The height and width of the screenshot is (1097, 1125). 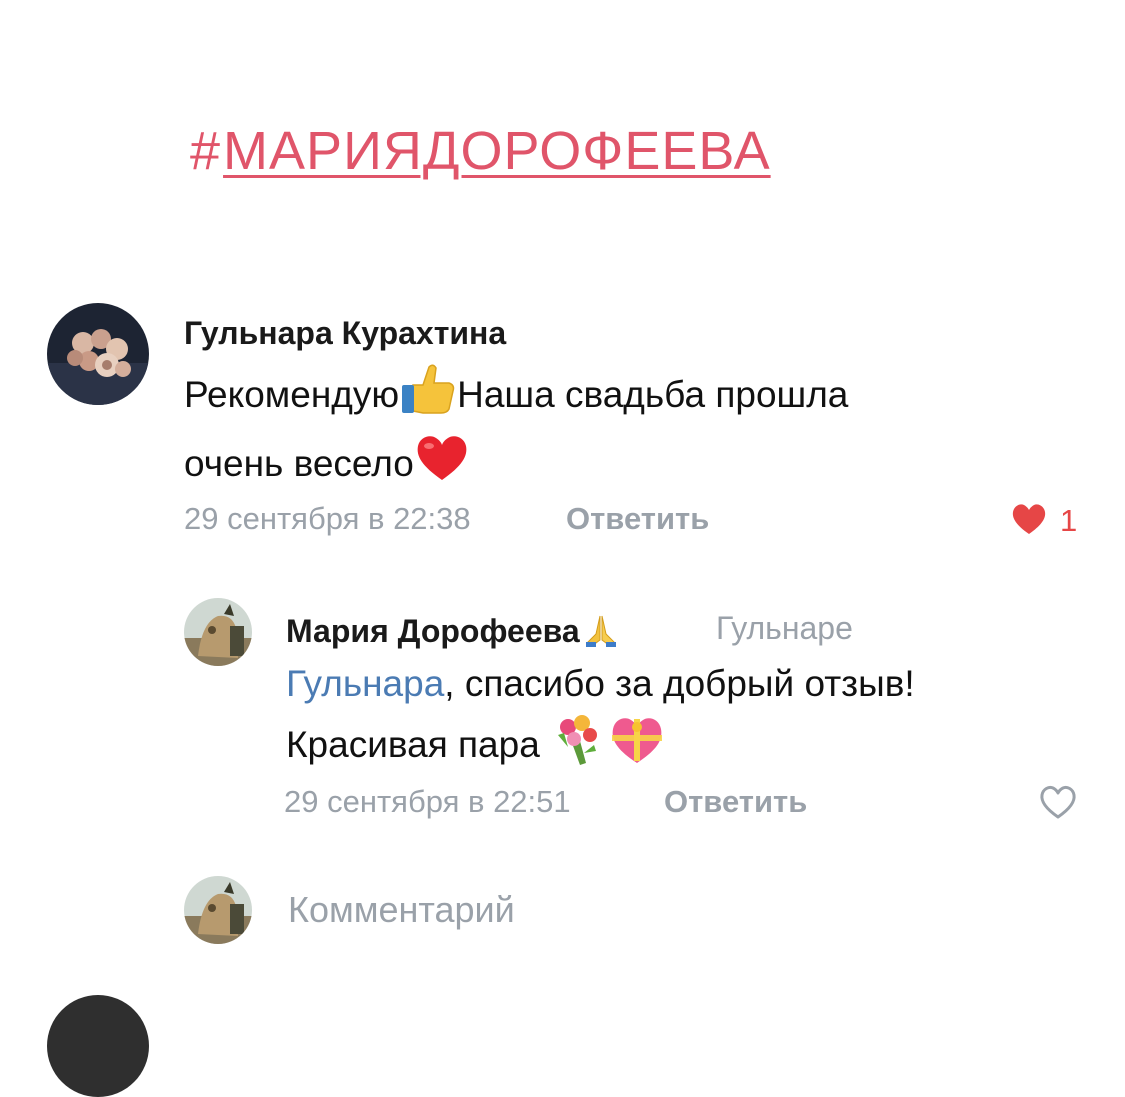 I want to click on bouquet-icon, so click(x=577, y=748).